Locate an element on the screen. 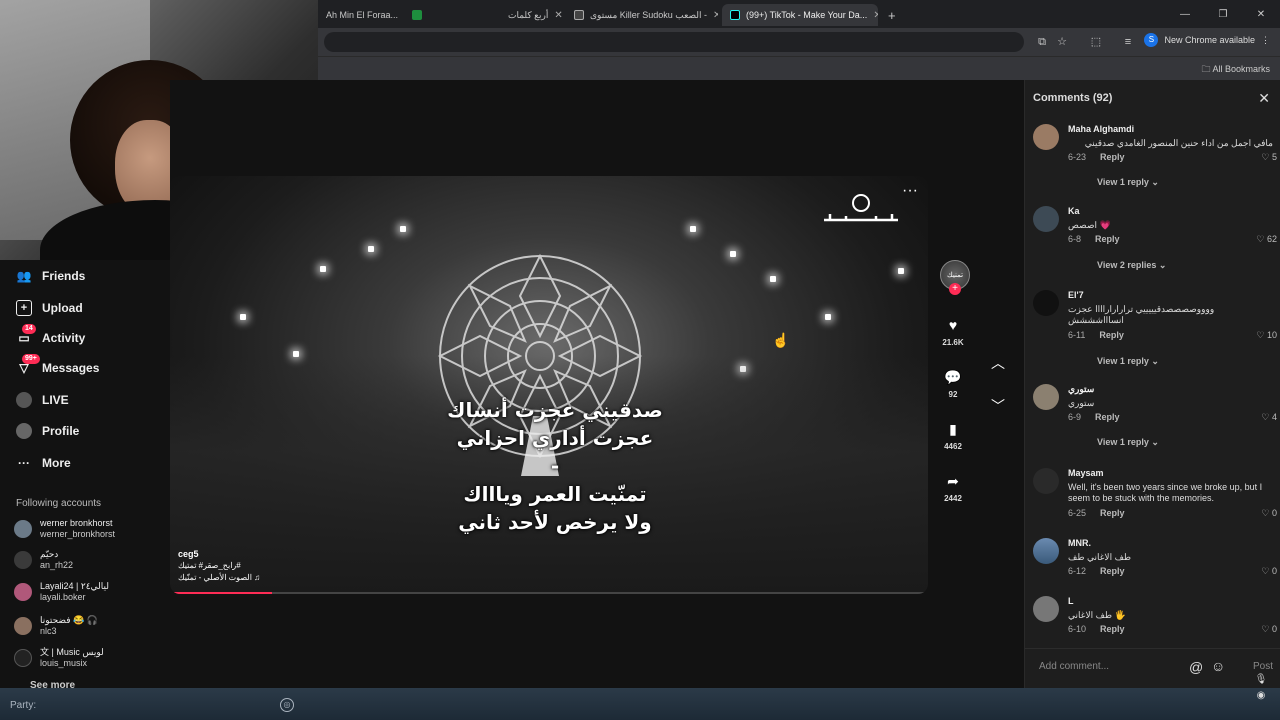 The image size is (1280, 720). new-chrome-available-button: S New Chrome available ⋮ is located at coordinates (1207, 40).